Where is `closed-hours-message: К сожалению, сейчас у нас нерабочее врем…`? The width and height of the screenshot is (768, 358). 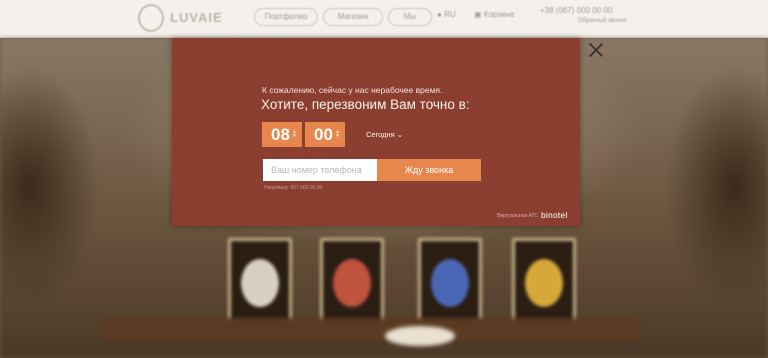 closed-hours-message: К сожалению, сейчас у нас нерабочее врем… is located at coordinates (352, 90).